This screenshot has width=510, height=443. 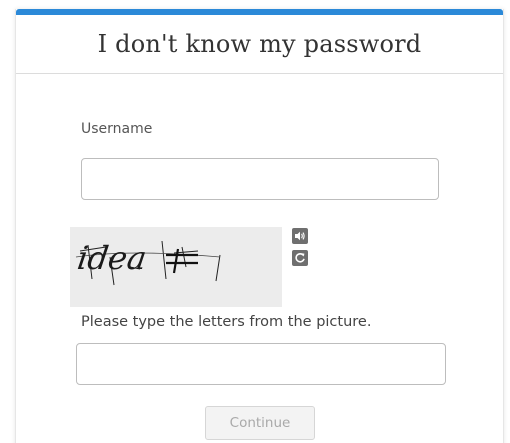 I want to click on captcha-picture: idea, so click(x=148, y=262).